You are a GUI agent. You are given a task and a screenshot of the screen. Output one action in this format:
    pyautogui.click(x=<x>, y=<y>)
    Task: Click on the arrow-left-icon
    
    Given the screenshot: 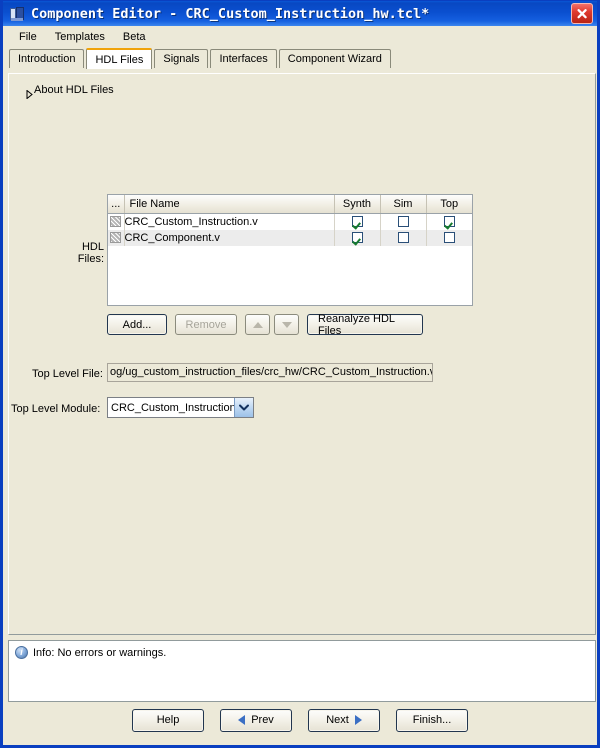 What is the action you would take?
    pyautogui.click(x=242, y=720)
    